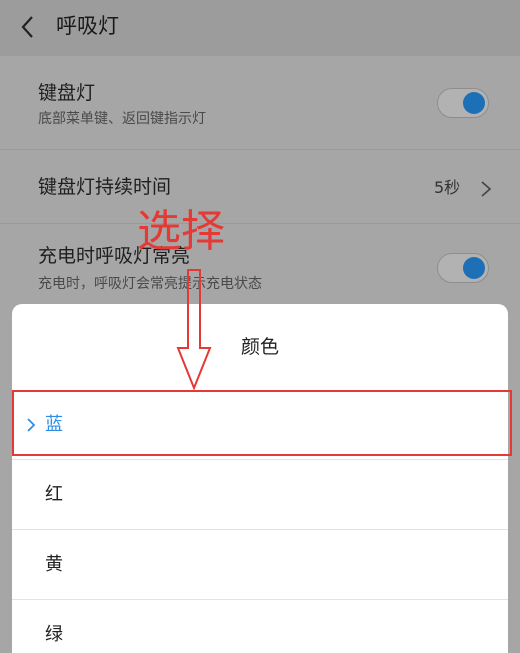  I want to click on setting-row-keyboard-light: 键盘灯 底部菜单键、返回键指示灯, so click(260, 103).